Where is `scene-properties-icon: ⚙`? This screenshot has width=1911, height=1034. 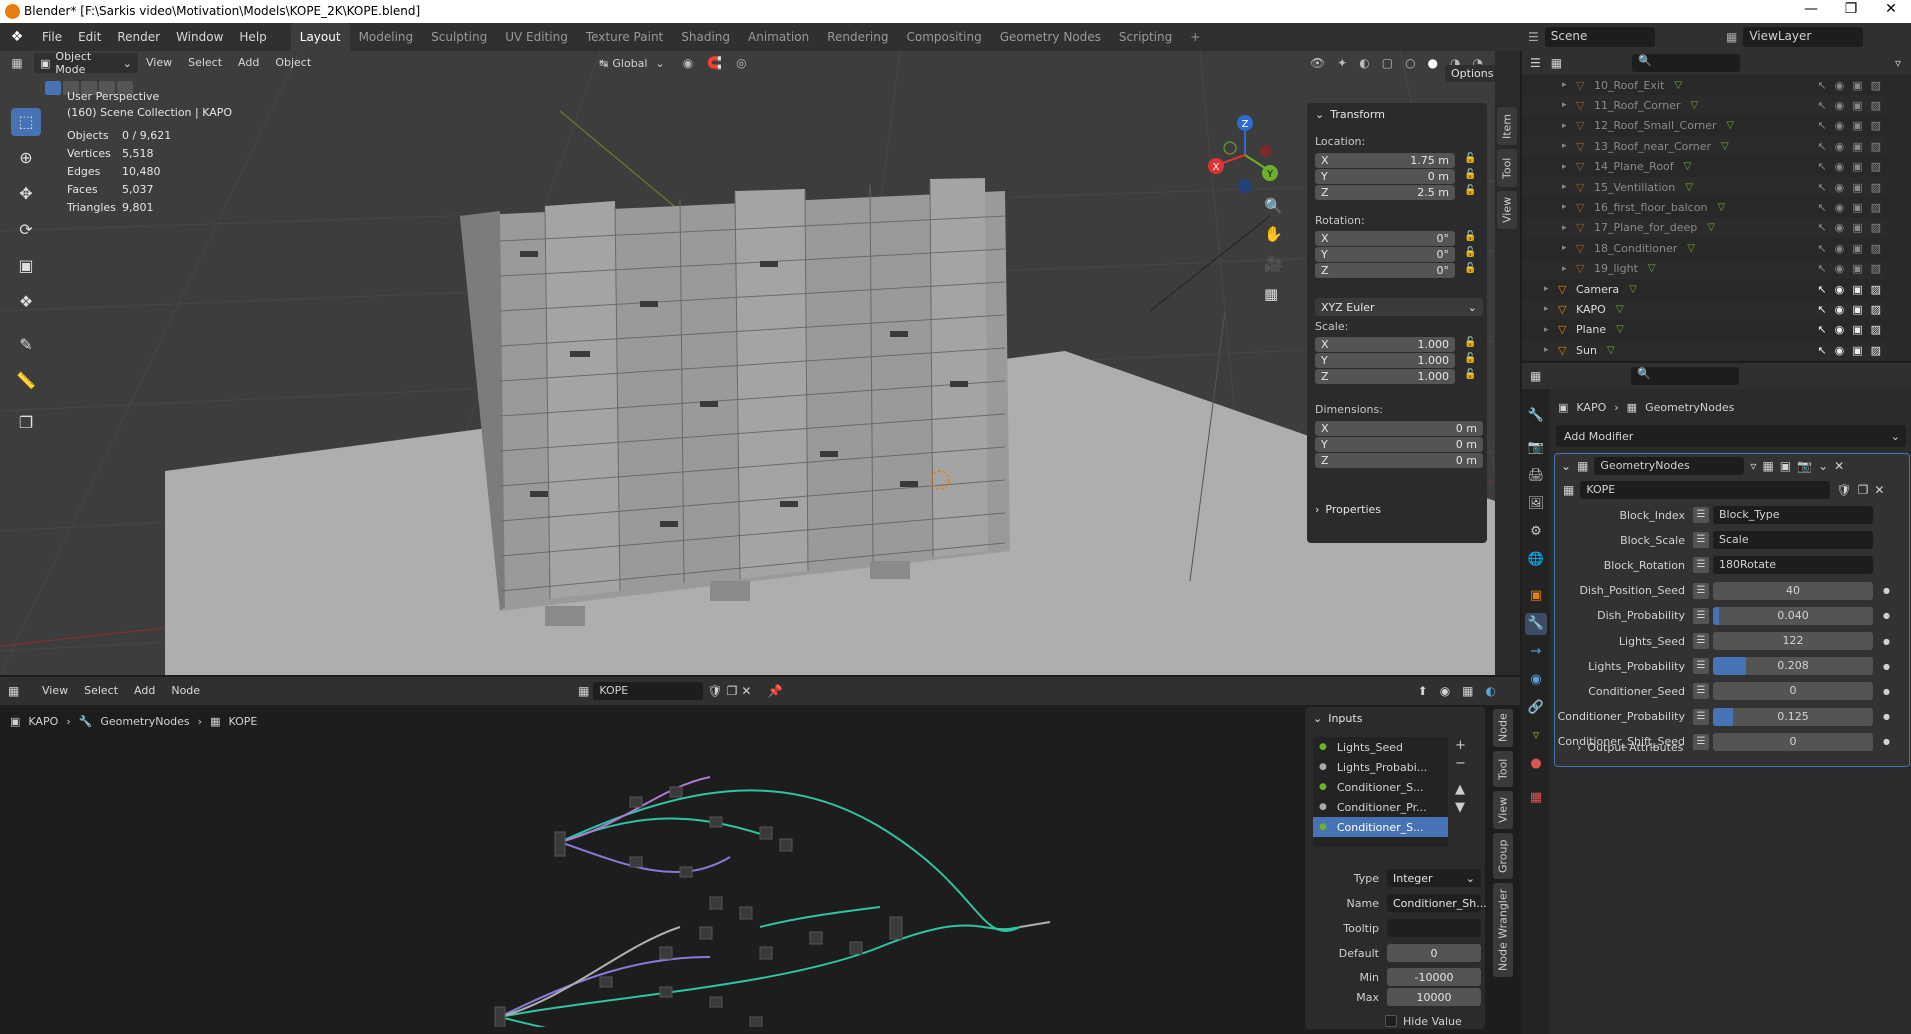 scene-properties-icon: ⚙ is located at coordinates (1536, 532).